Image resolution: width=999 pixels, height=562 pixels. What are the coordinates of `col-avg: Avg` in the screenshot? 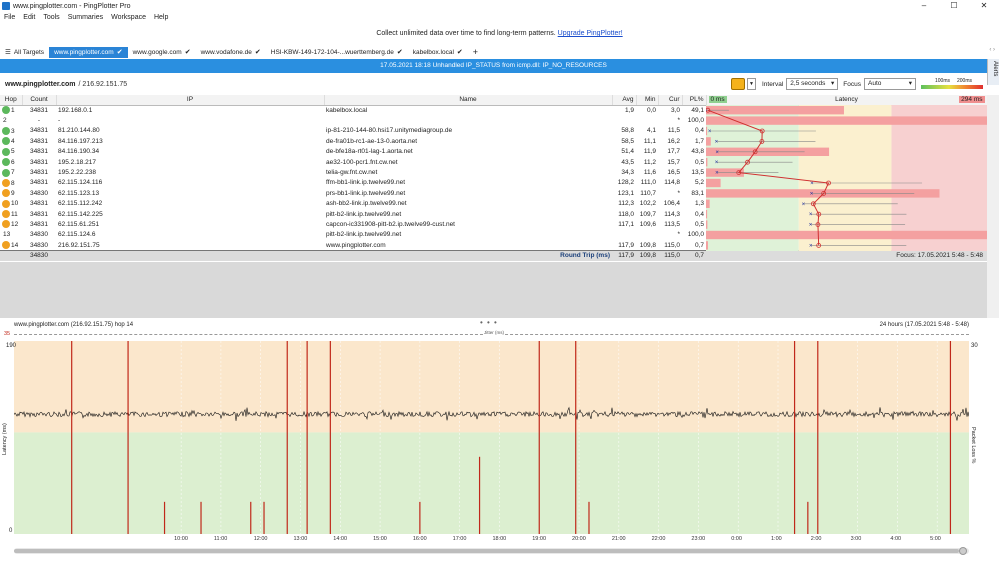 It's located at (624, 100).